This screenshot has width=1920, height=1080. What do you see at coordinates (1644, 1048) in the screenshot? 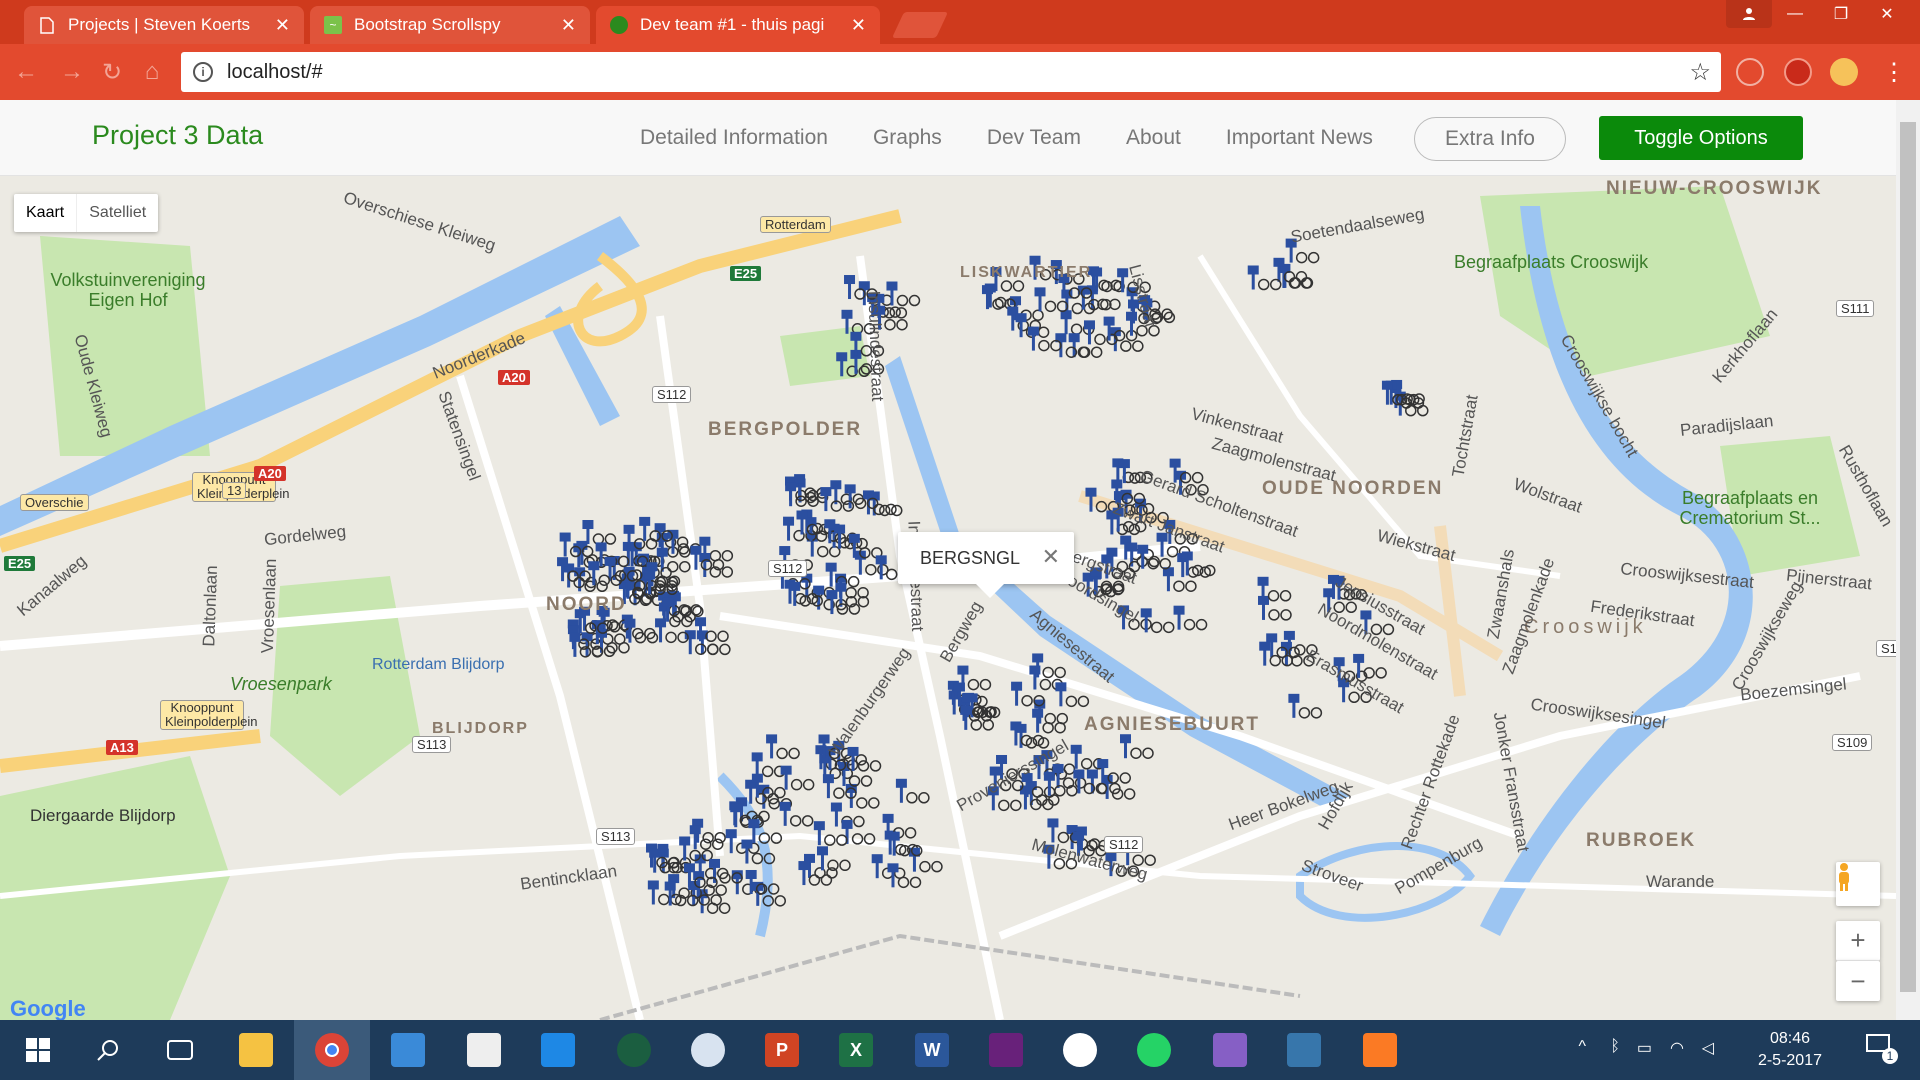
I see `battery-icon: ▭` at bounding box center [1644, 1048].